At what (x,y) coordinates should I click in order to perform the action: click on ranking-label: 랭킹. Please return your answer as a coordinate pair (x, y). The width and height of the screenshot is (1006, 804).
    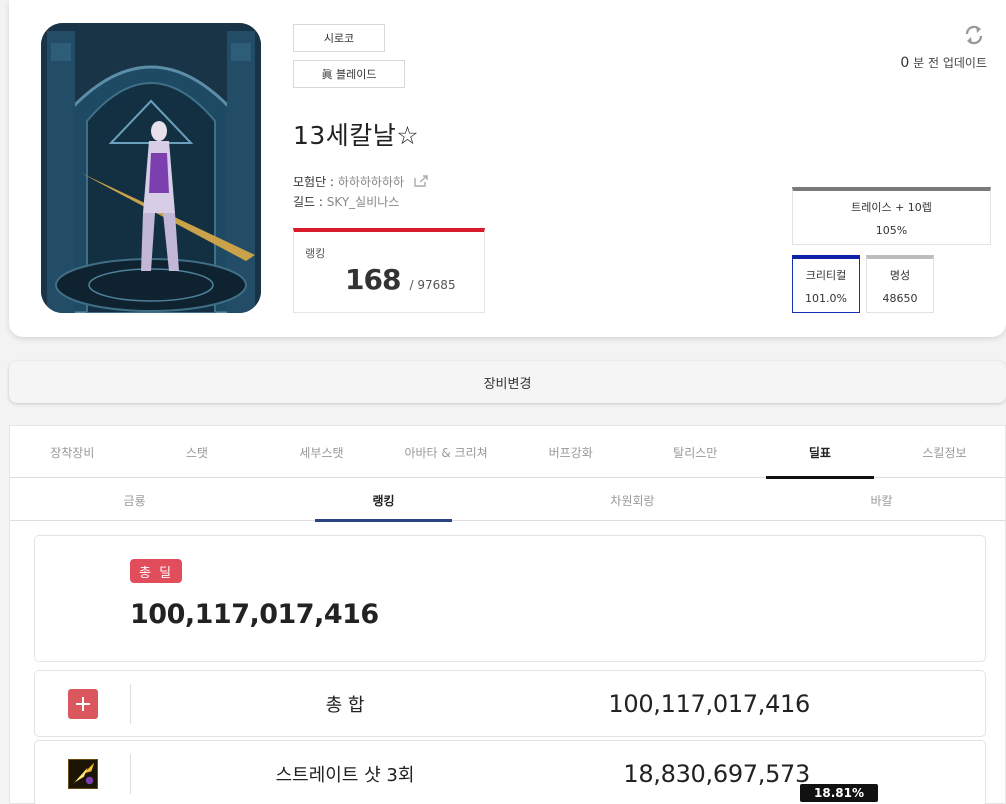
    Looking at the image, I should click on (315, 253).